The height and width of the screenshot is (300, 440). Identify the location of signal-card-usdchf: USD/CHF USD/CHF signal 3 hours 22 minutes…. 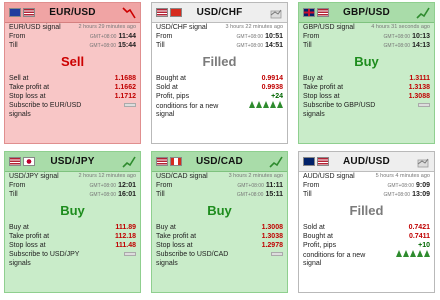
(219, 73).